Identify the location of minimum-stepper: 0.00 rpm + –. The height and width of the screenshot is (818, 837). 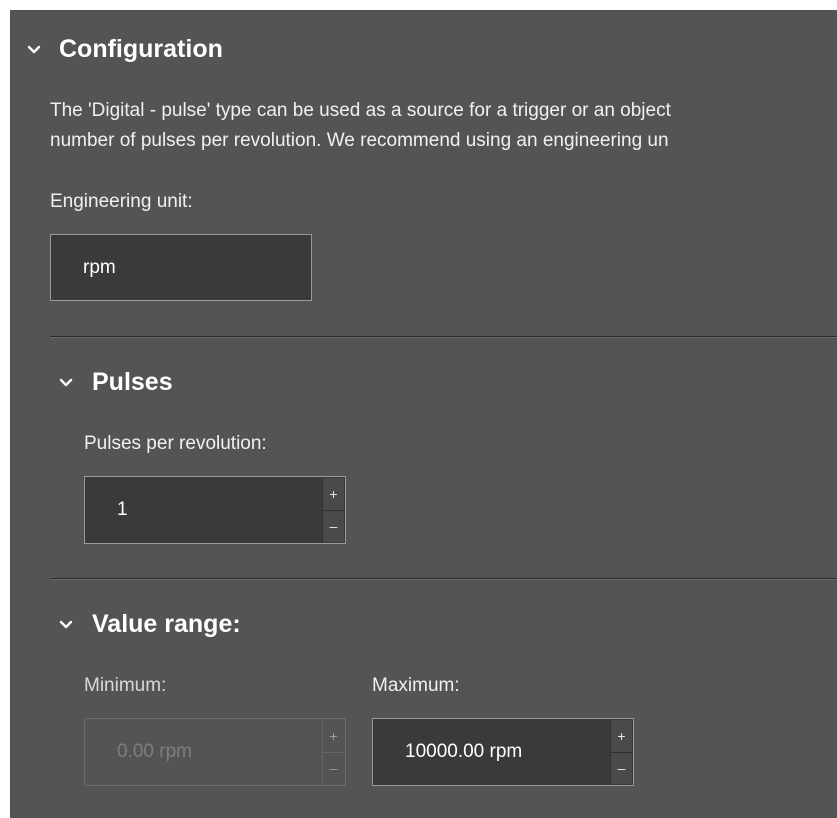
(215, 752).